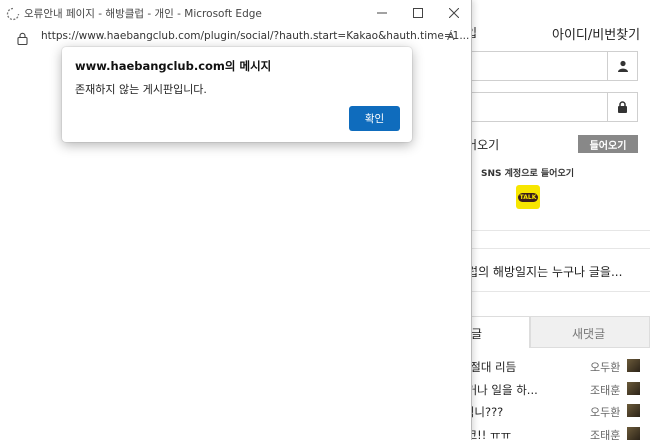 The width and height of the screenshot is (650, 440). What do you see at coordinates (374, 118) in the screenshot?
I see `ok-button: 확인` at bounding box center [374, 118].